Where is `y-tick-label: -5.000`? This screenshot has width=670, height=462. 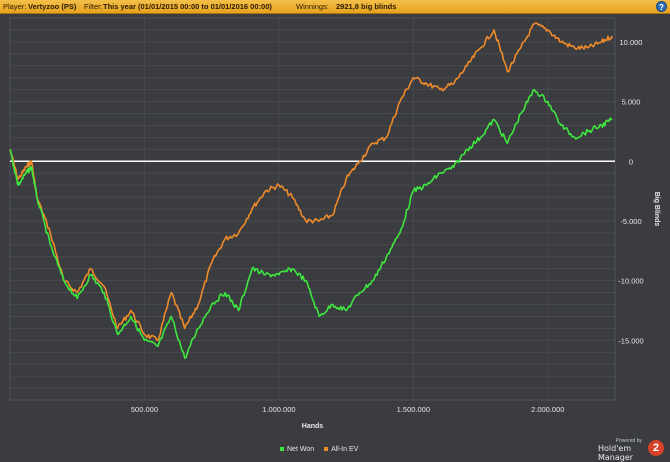
y-tick-label: -5.000 is located at coordinates (630, 221).